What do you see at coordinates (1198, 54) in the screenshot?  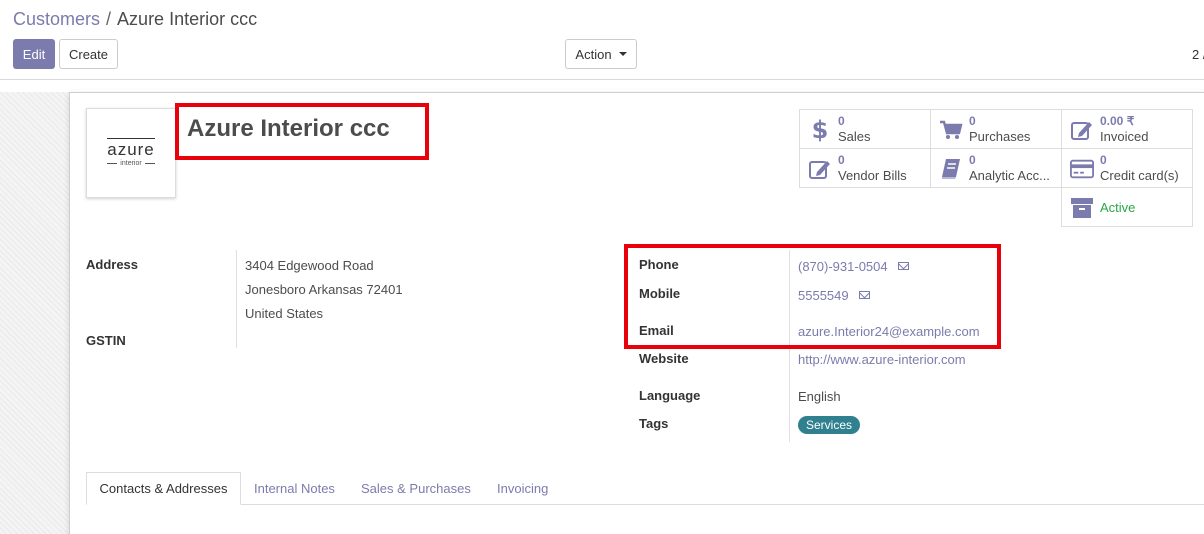 I see `pager-value: 2 /` at bounding box center [1198, 54].